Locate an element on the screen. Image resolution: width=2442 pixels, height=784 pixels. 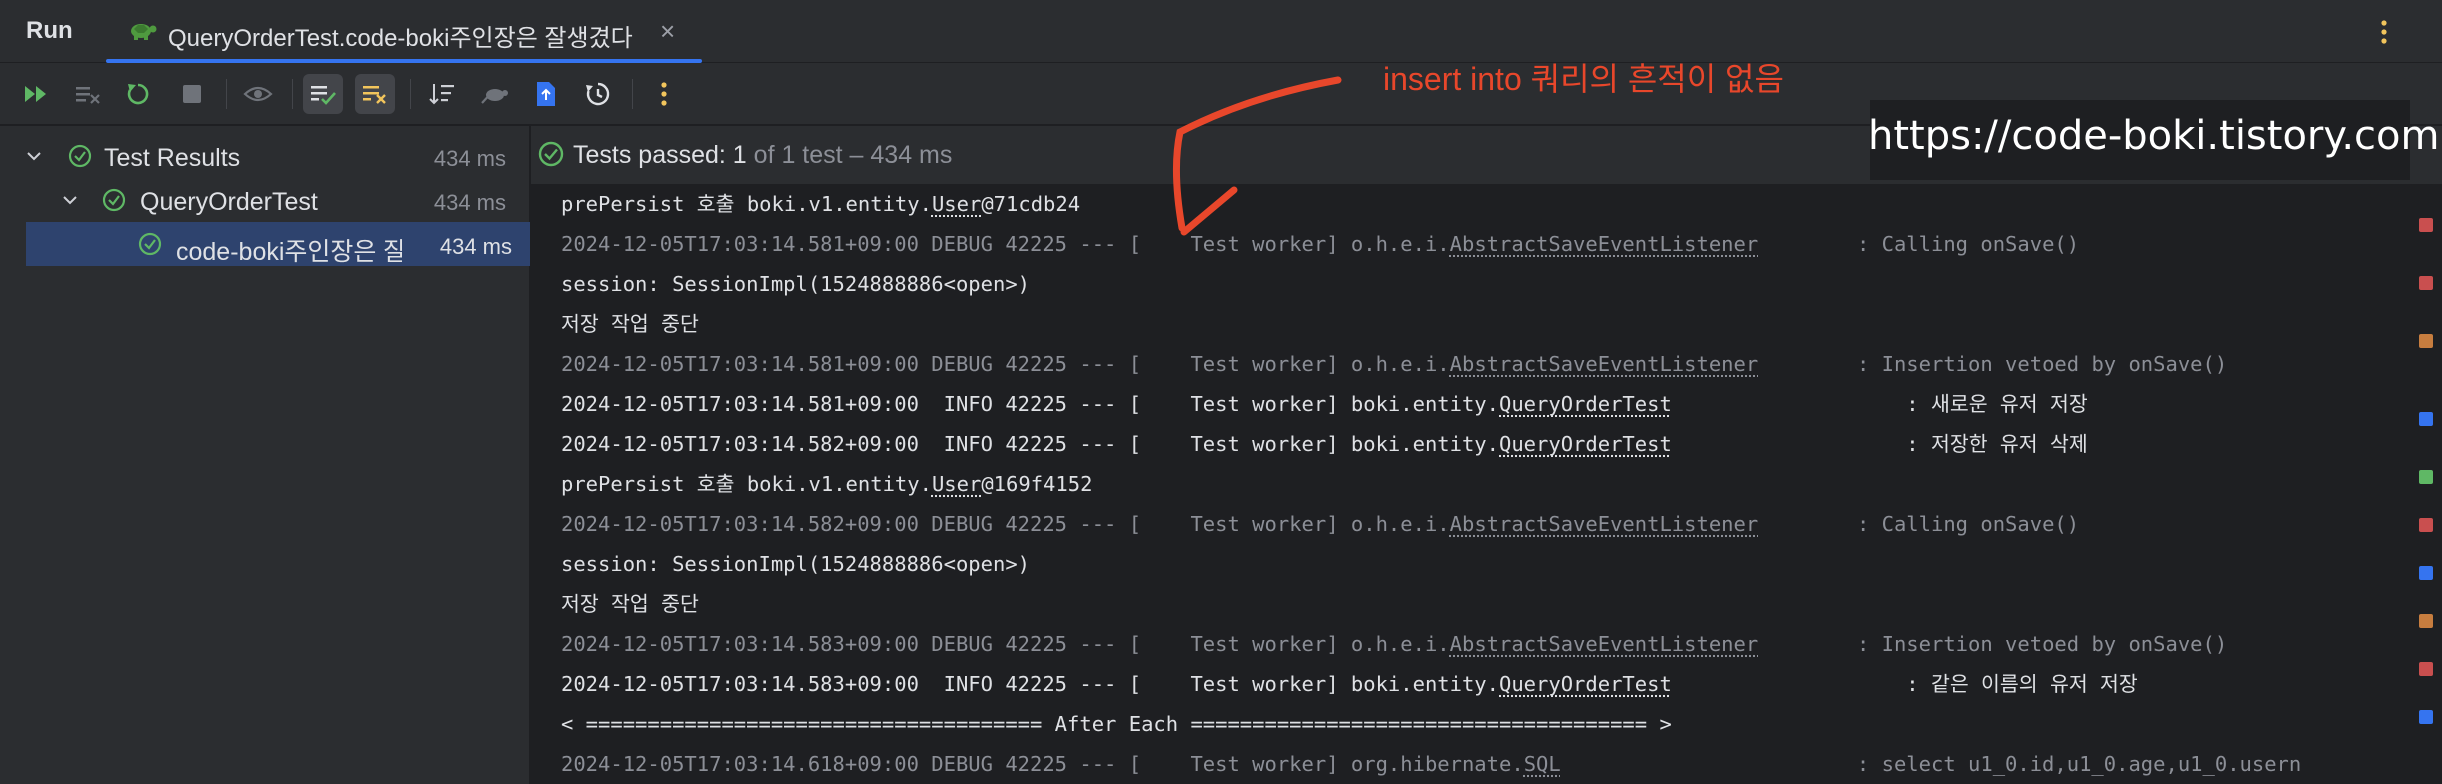
show-ignored-toggle is located at coordinates (375, 94).